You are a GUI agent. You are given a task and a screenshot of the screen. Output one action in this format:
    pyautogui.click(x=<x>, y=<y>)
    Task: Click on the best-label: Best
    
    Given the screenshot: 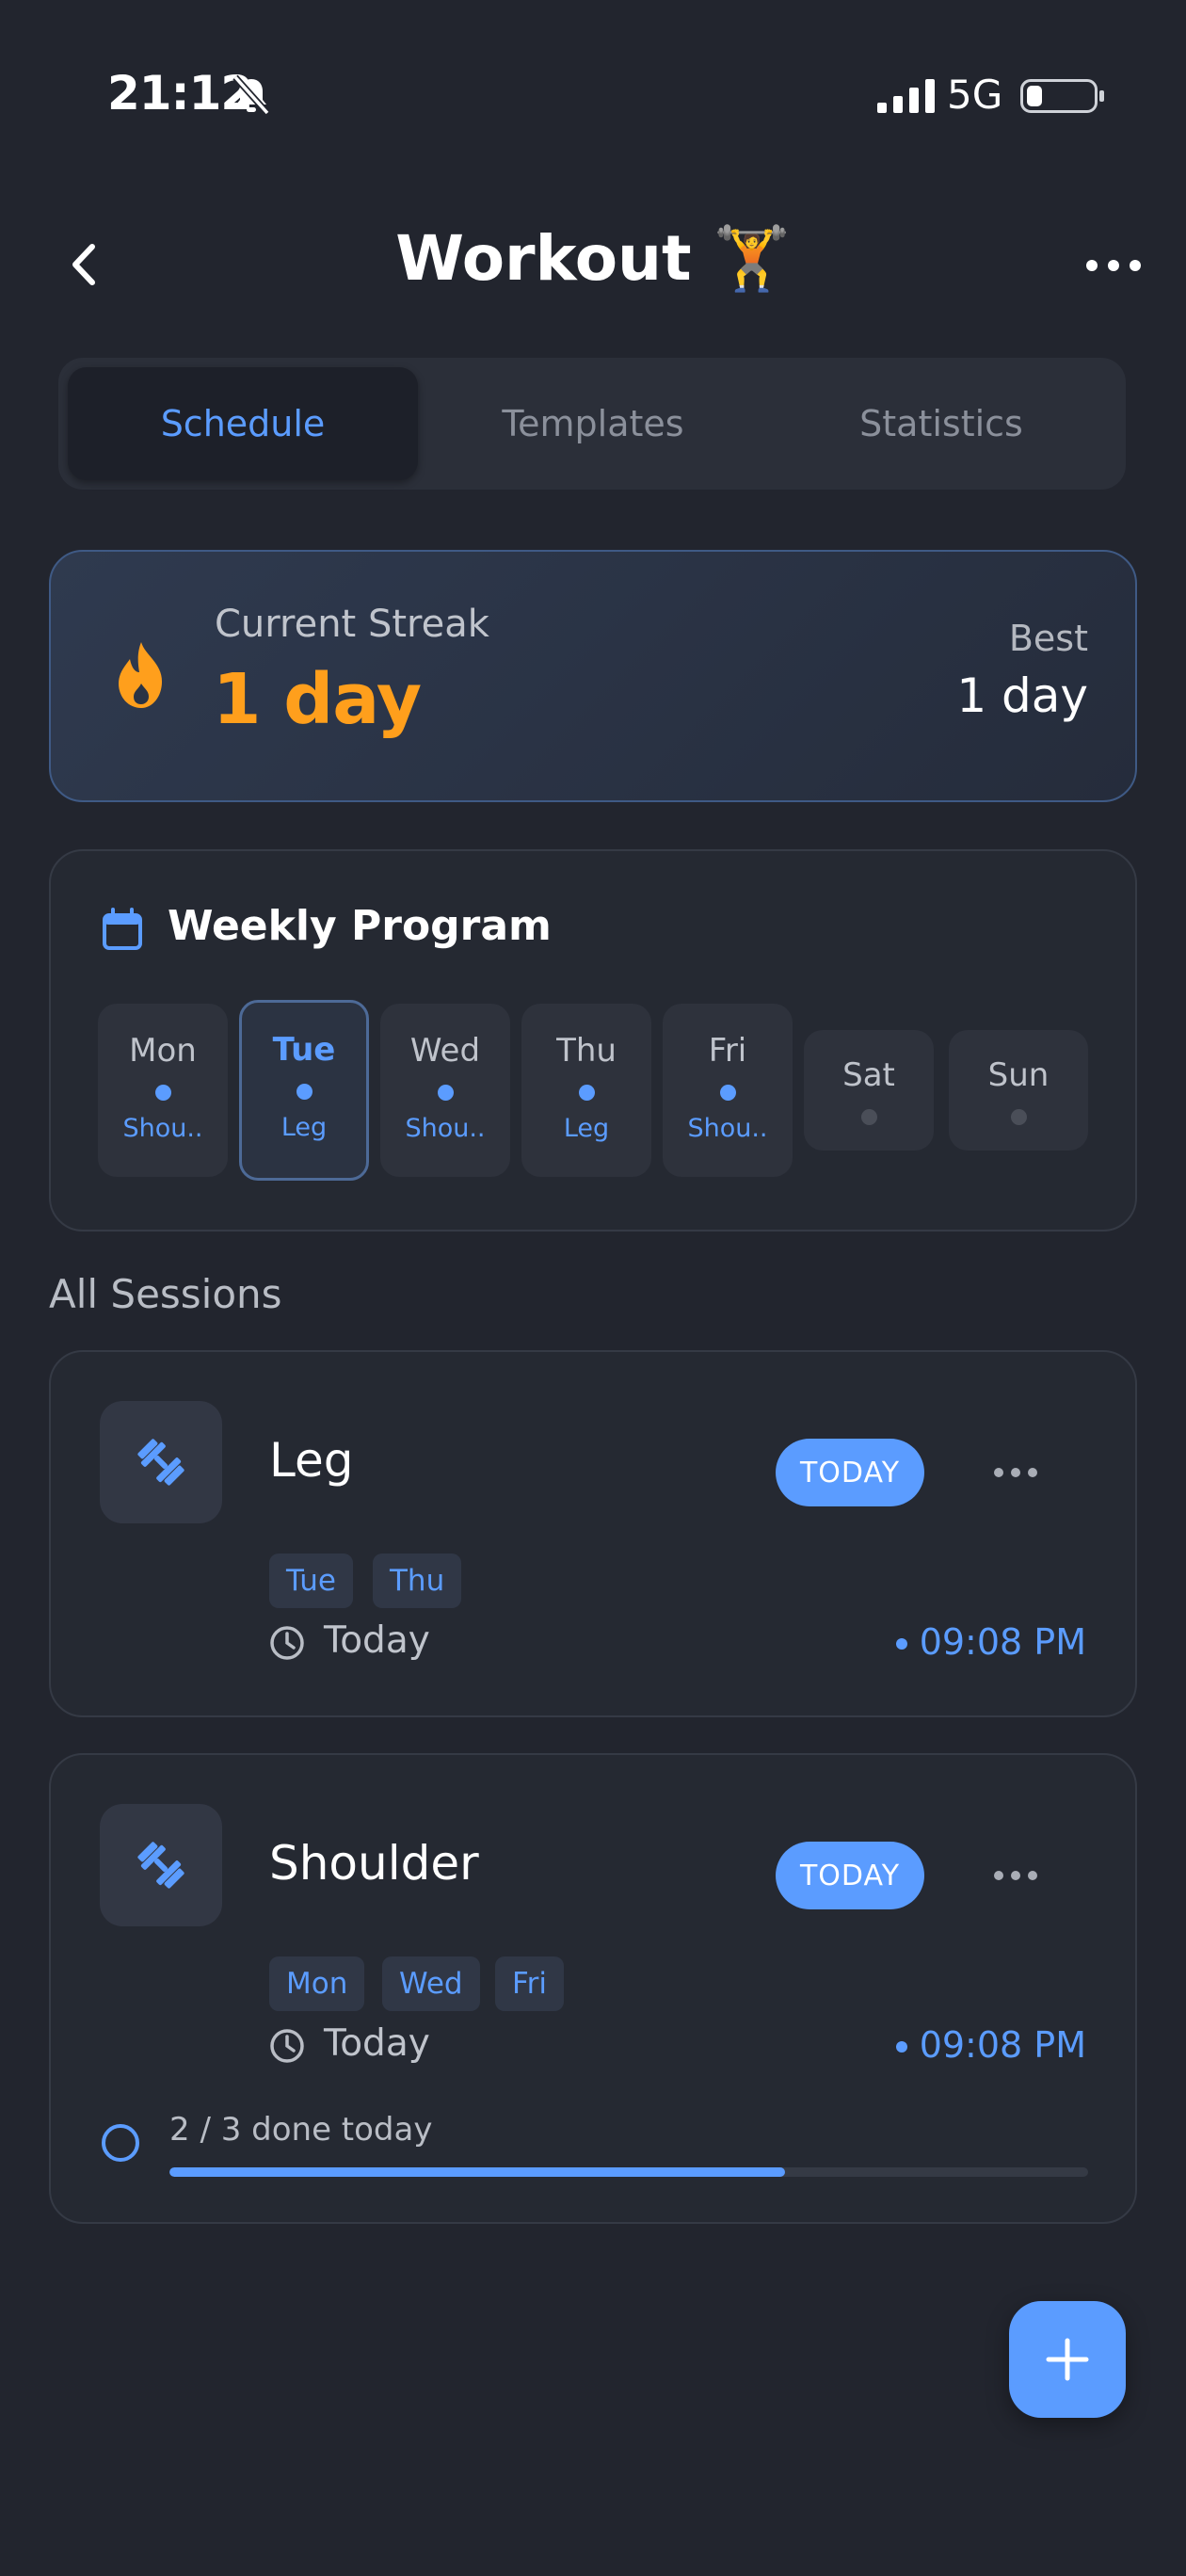 What is the action you would take?
    pyautogui.click(x=1048, y=638)
    